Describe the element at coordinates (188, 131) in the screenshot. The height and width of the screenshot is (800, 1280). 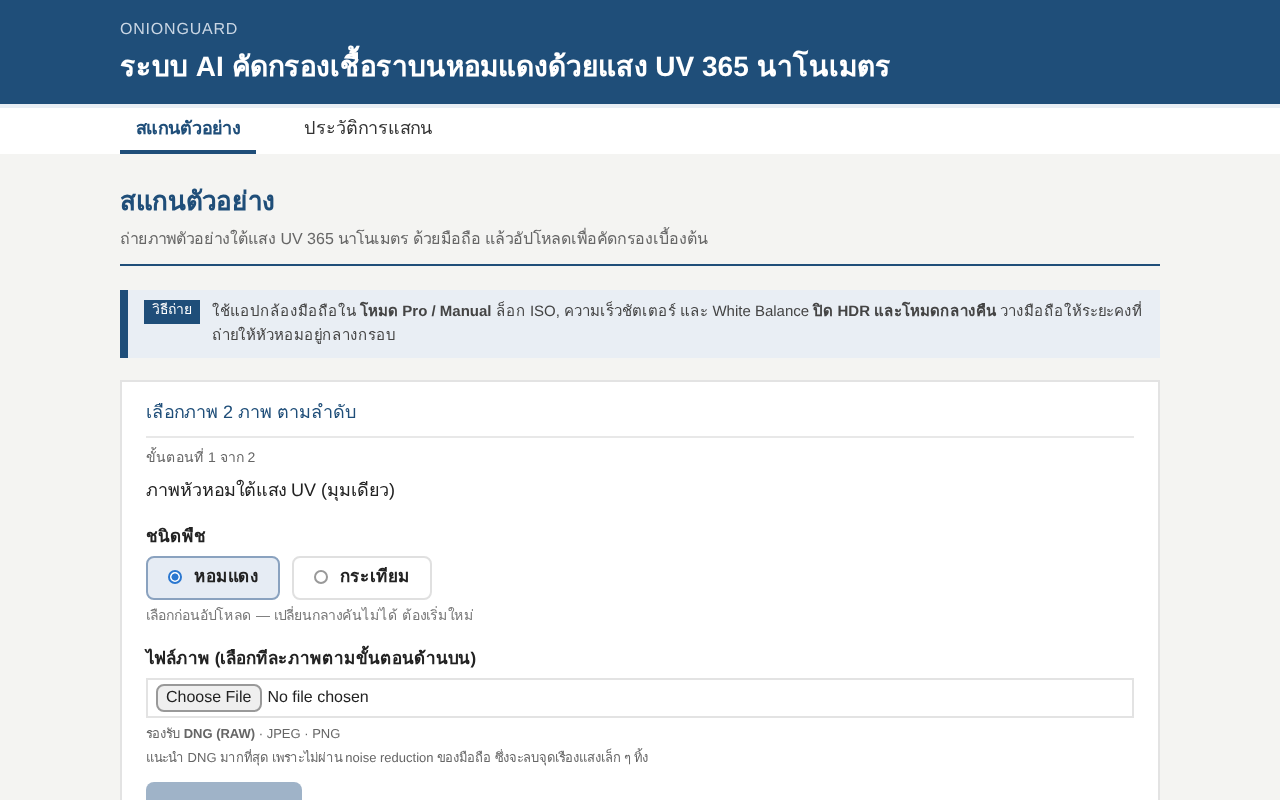
I see `tab: สแกนตัวอย่าง` at that location.